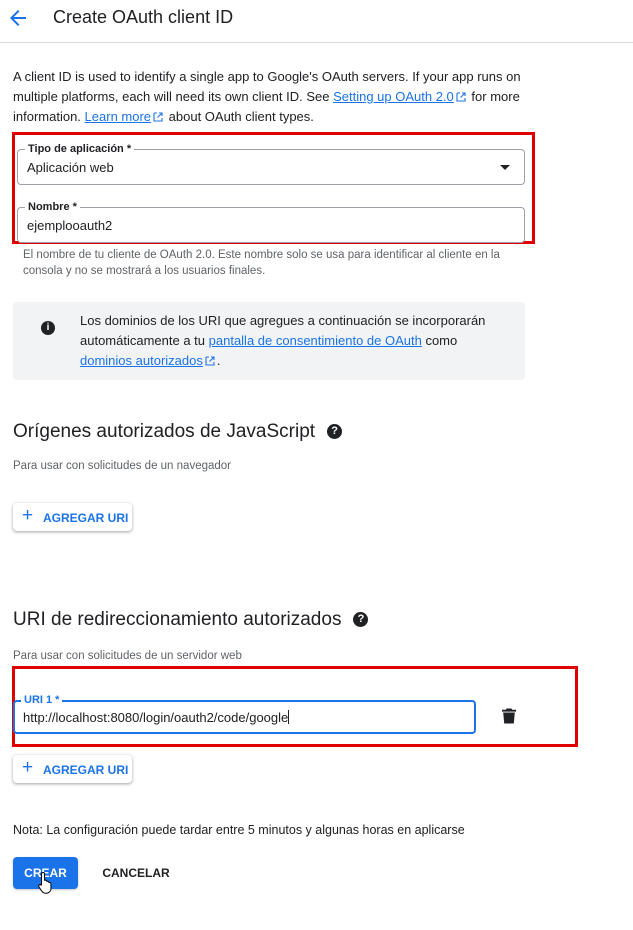 This screenshot has height=930, width=633. Describe the element at coordinates (70, 225) in the screenshot. I see `name-value: ejemplooauth2` at that location.